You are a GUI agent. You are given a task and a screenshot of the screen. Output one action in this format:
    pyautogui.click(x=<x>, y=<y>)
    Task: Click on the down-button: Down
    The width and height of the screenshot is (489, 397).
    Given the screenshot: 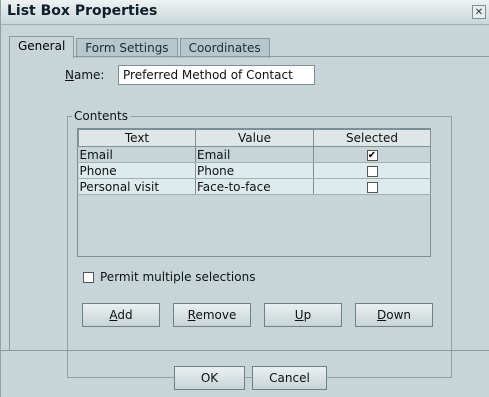 What is the action you would take?
    pyautogui.click(x=394, y=315)
    